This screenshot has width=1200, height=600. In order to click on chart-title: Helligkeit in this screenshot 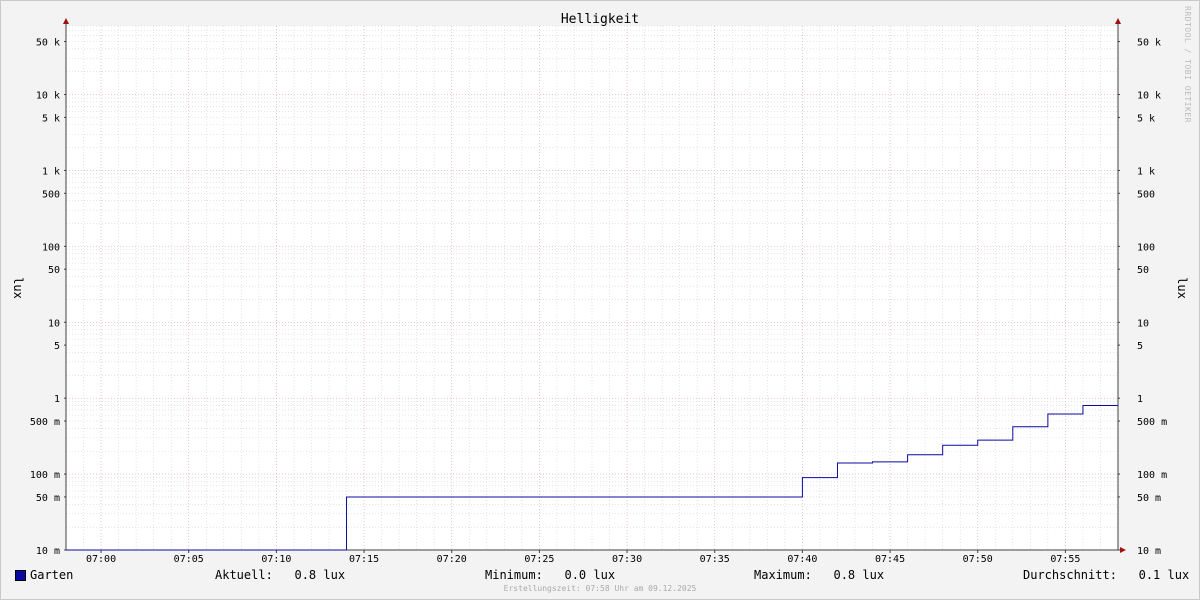, I will do `click(600, 19)`.